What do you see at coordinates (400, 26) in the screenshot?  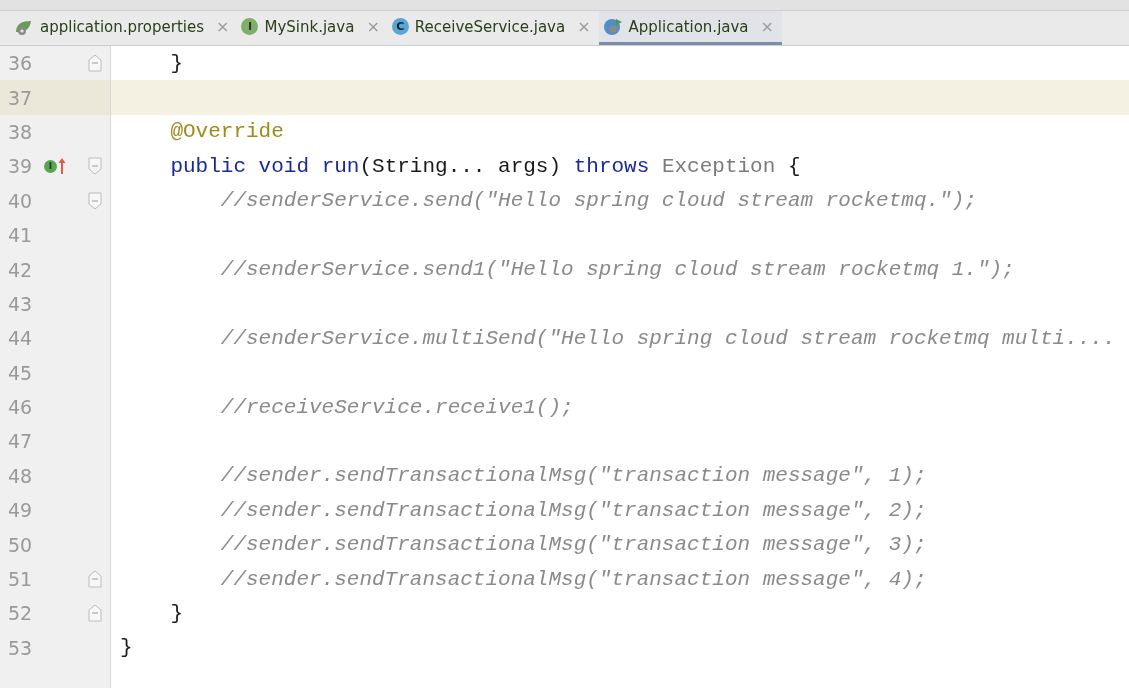 I see `class-icon: C` at bounding box center [400, 26].